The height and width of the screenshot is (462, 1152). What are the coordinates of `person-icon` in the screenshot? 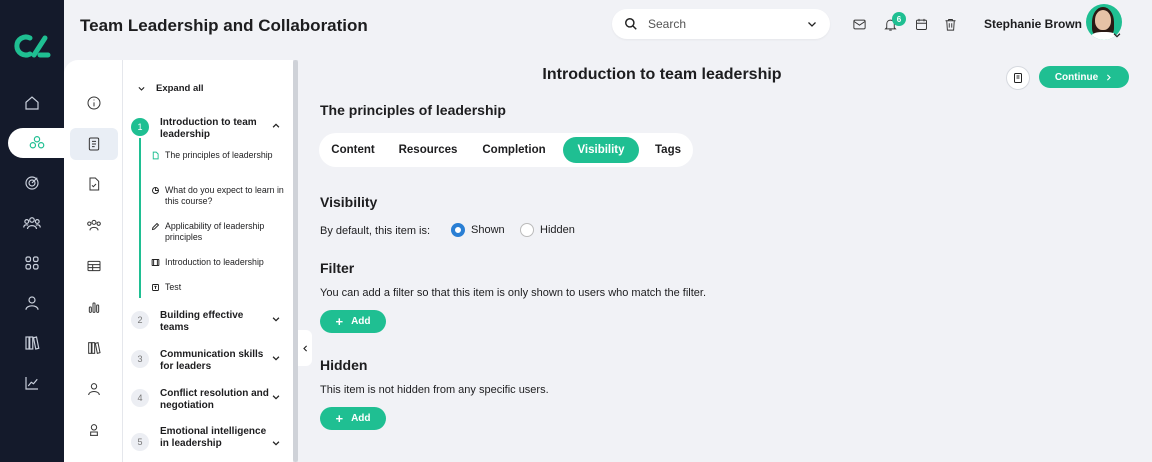 It's located at (94, 389).